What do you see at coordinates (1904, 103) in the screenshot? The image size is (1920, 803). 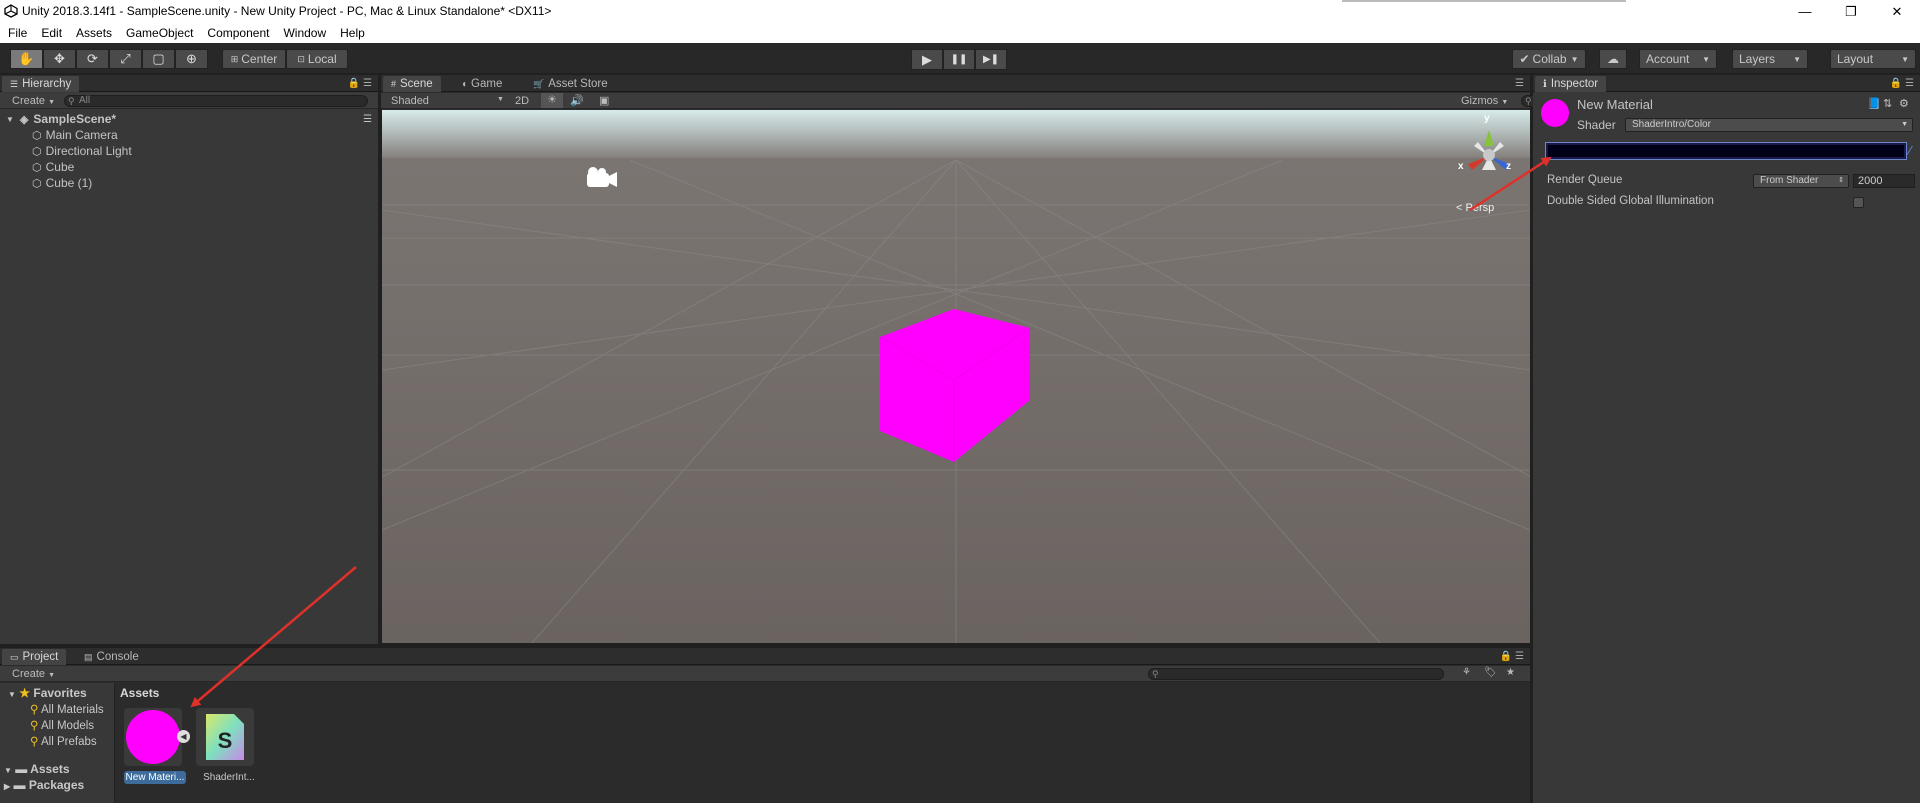 I see `gear-icon: ⚙` at bounding box center [1904, 103].